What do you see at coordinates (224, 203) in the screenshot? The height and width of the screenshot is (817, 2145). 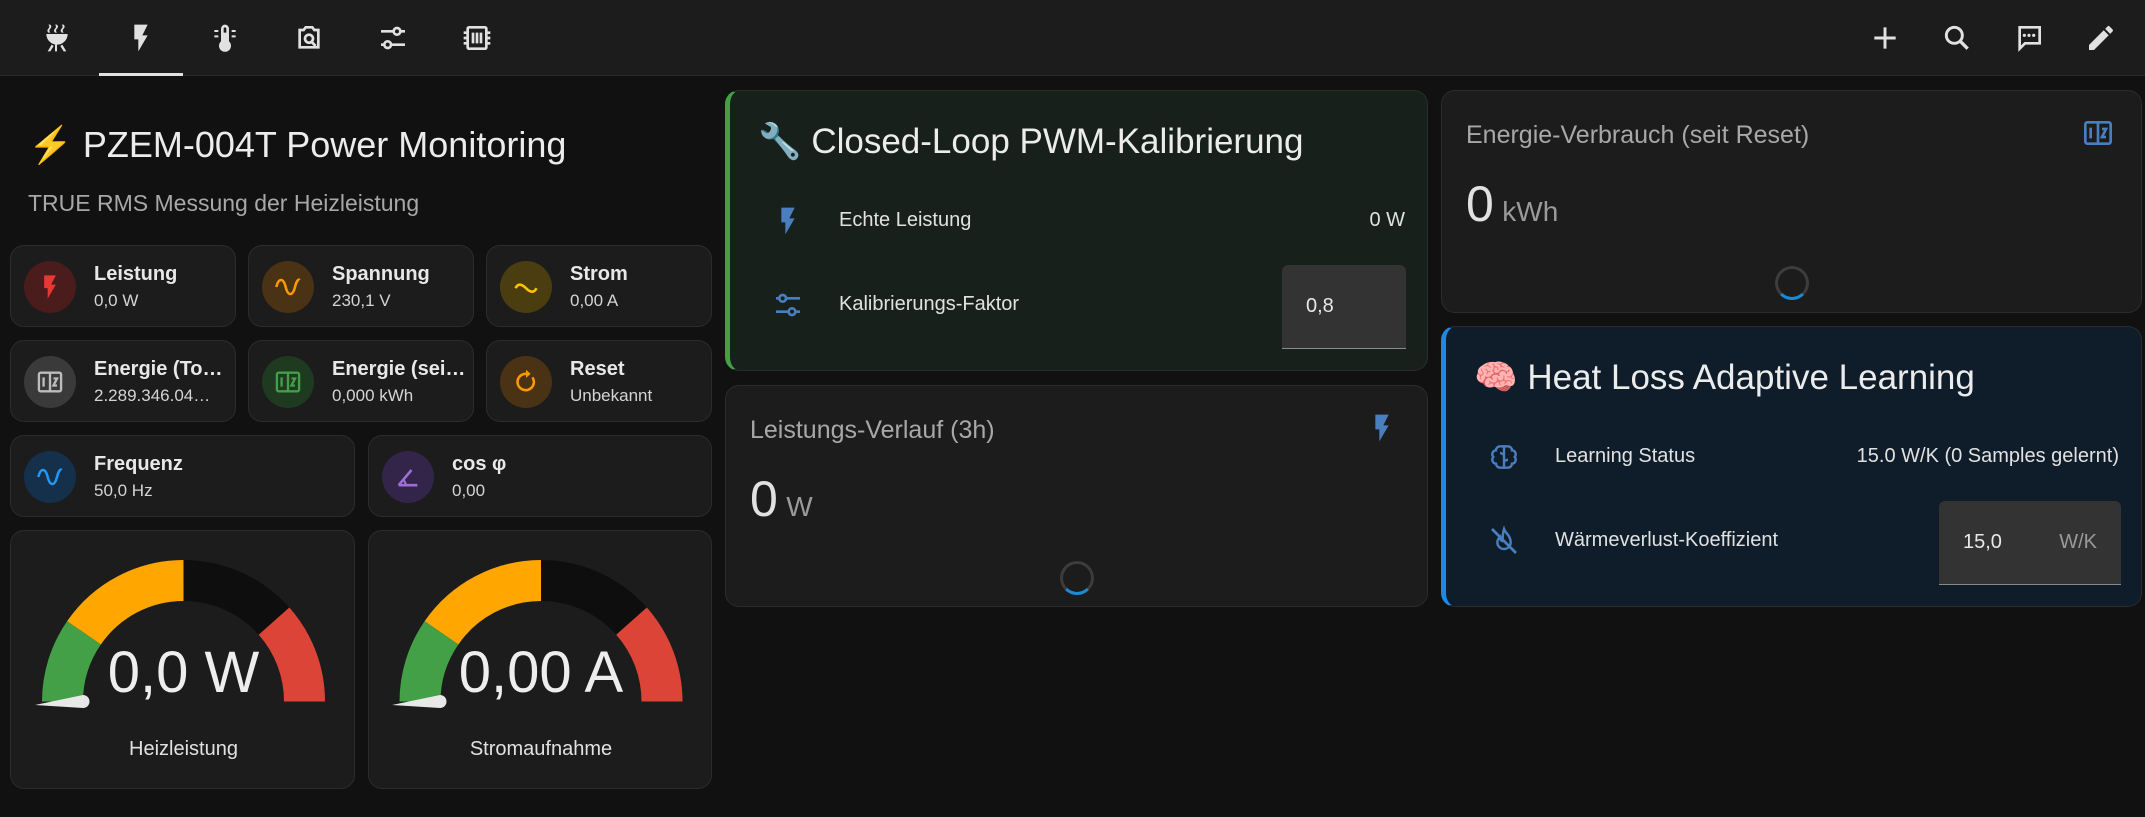 I see `pzem-subtitle: TRUE RMS Messung der Heizleistung` at bounding box center [224, 203].